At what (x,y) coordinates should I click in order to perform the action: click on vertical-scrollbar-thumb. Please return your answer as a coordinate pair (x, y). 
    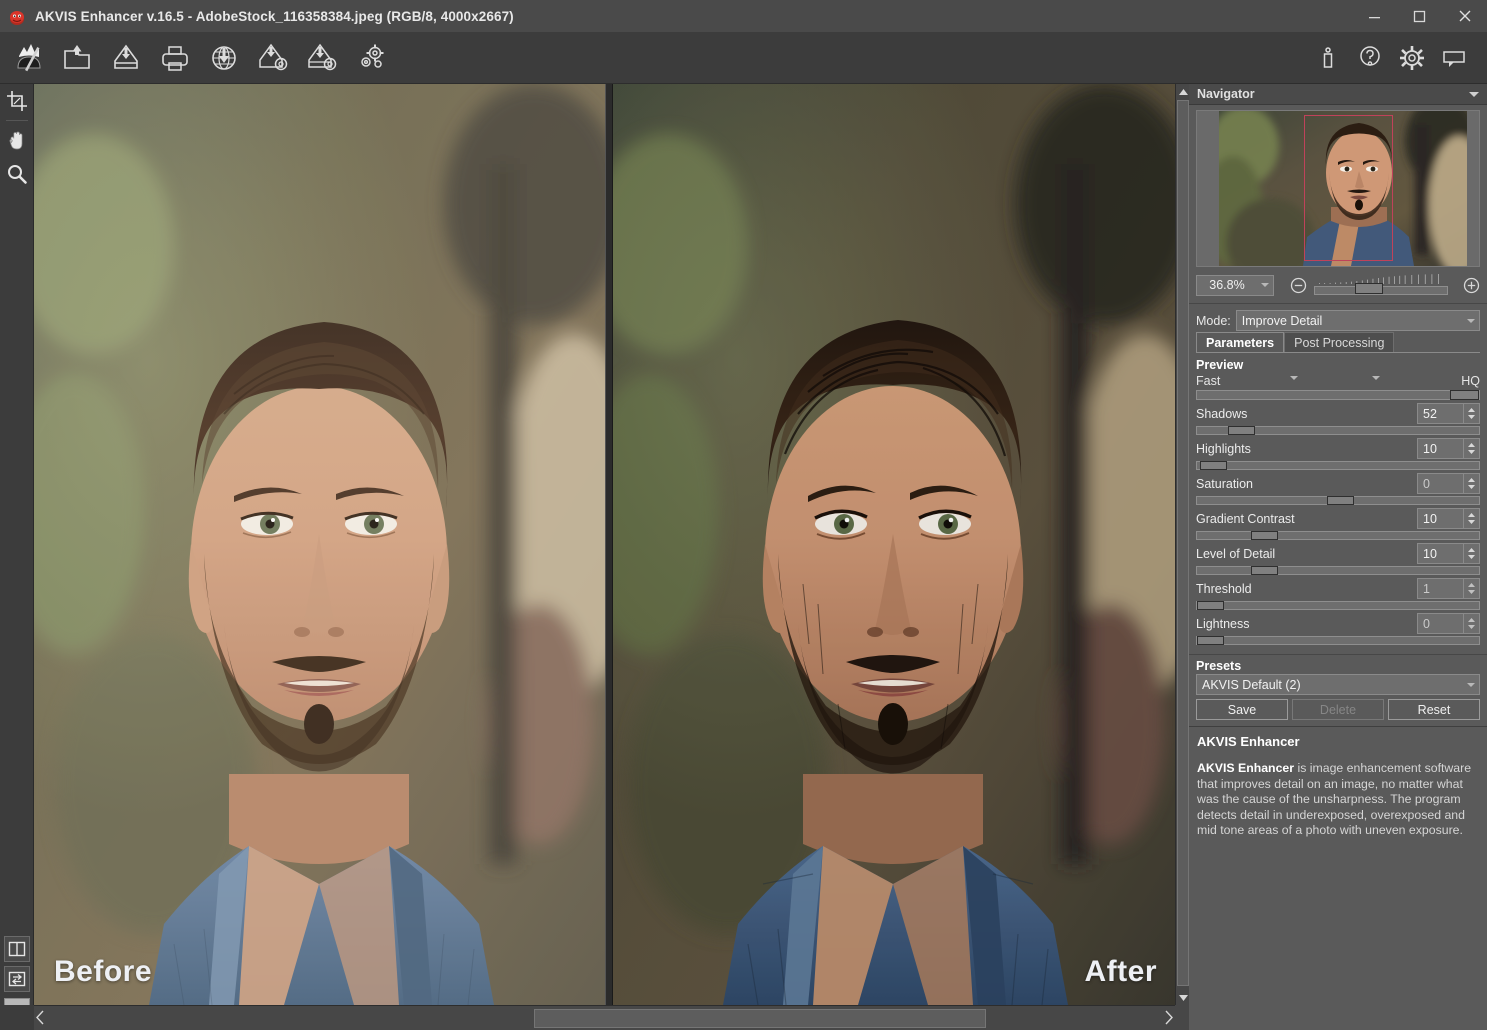
    Looking at the image, I should click on (1183, 543).